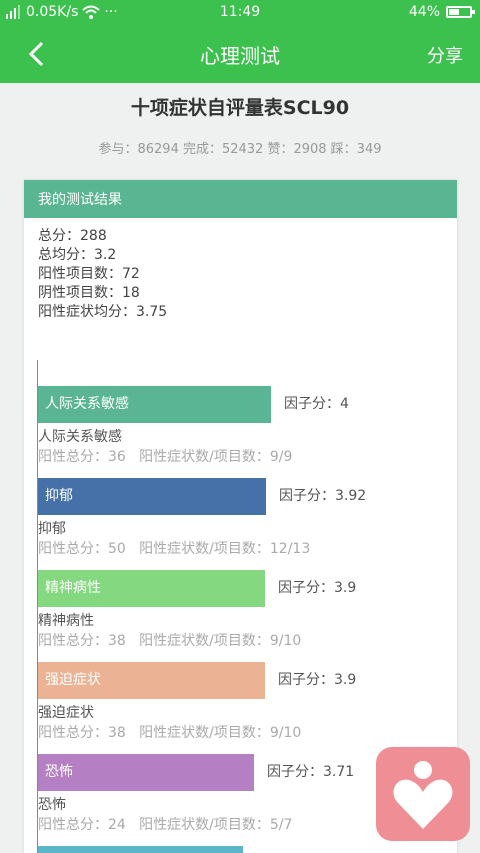 This screenshot has width=480, height=853. I want to click on status-bar: 0.05K/s ··· 11:49 44%, so click(240, 12).